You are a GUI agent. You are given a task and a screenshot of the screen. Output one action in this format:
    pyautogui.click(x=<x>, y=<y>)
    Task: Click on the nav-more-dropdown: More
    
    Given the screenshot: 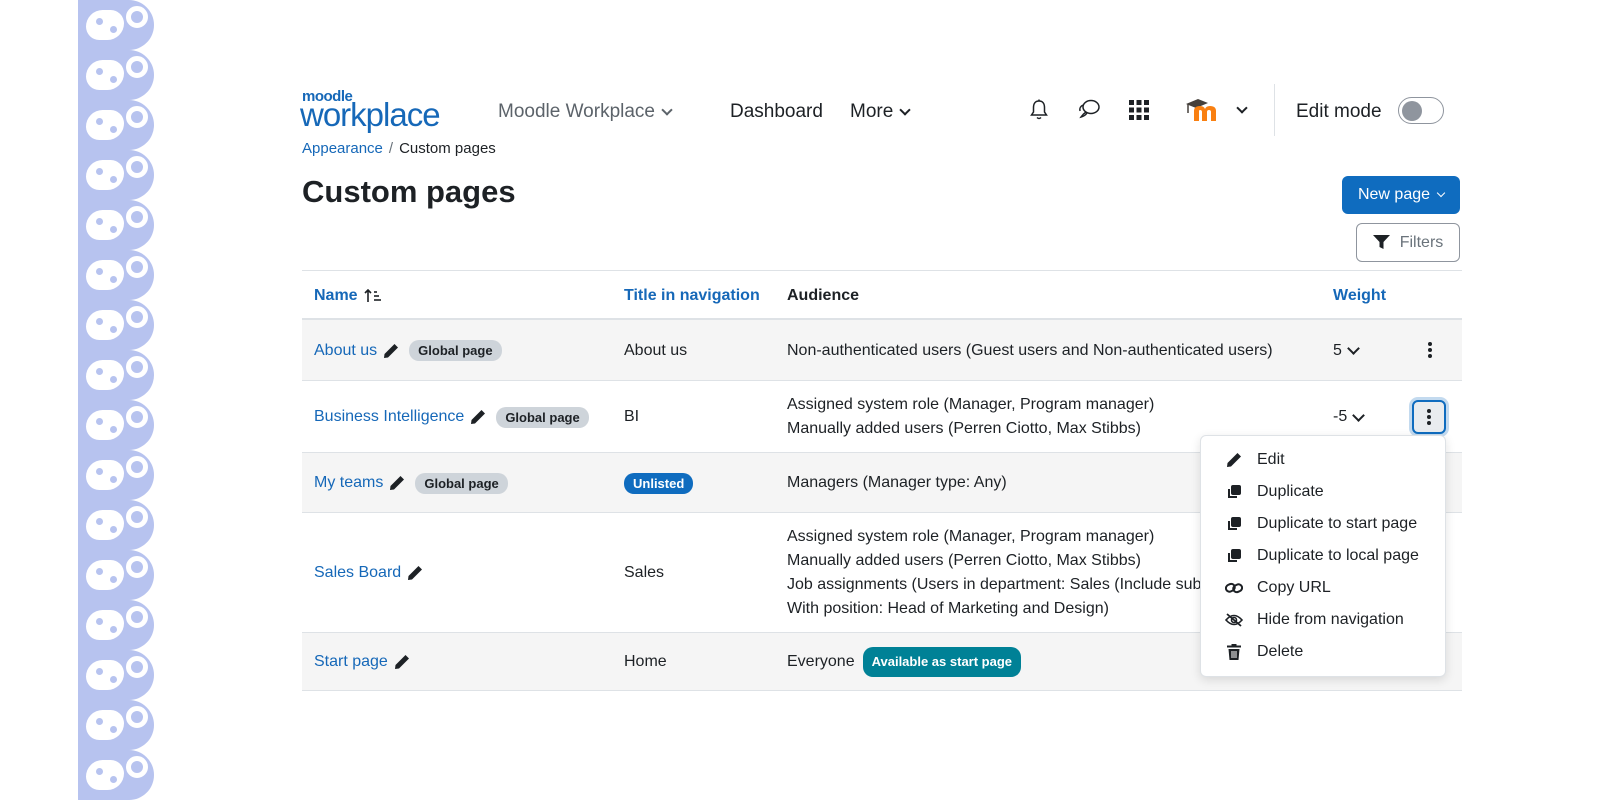 What is the action you would take?
    pyautogui.click(x=880, y=112)
    